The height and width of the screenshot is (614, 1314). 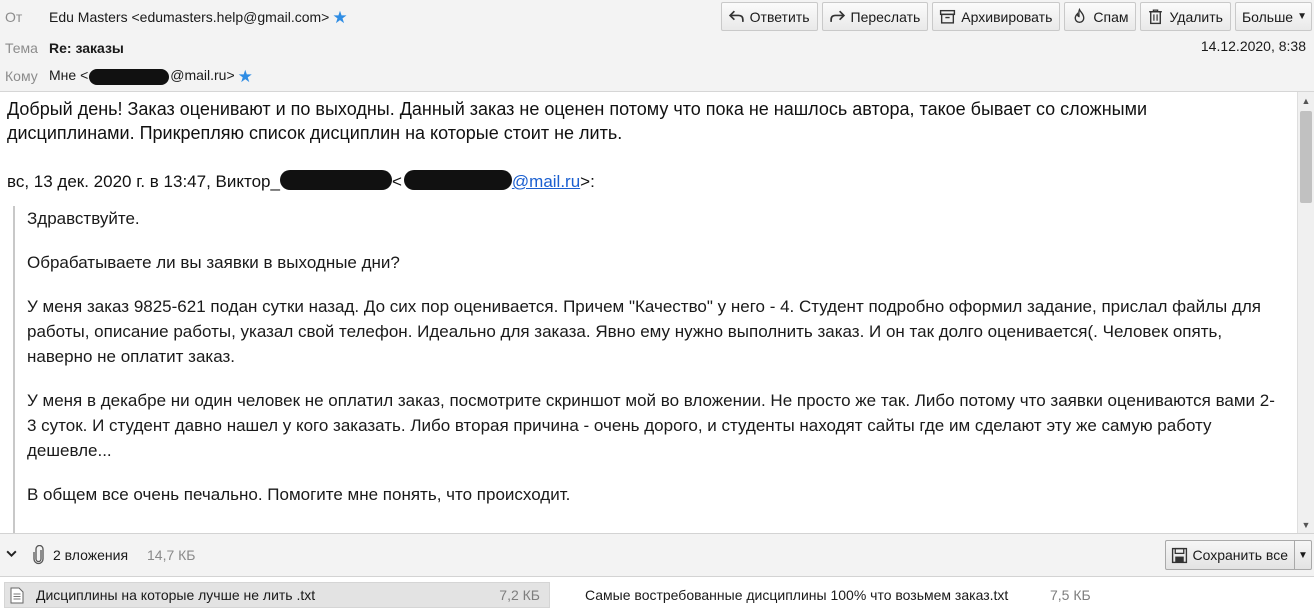 What do you see at coordinates (779, 16) in the screenshot?
I see `reply-label: Ответить` at bounding box center [779, 16].